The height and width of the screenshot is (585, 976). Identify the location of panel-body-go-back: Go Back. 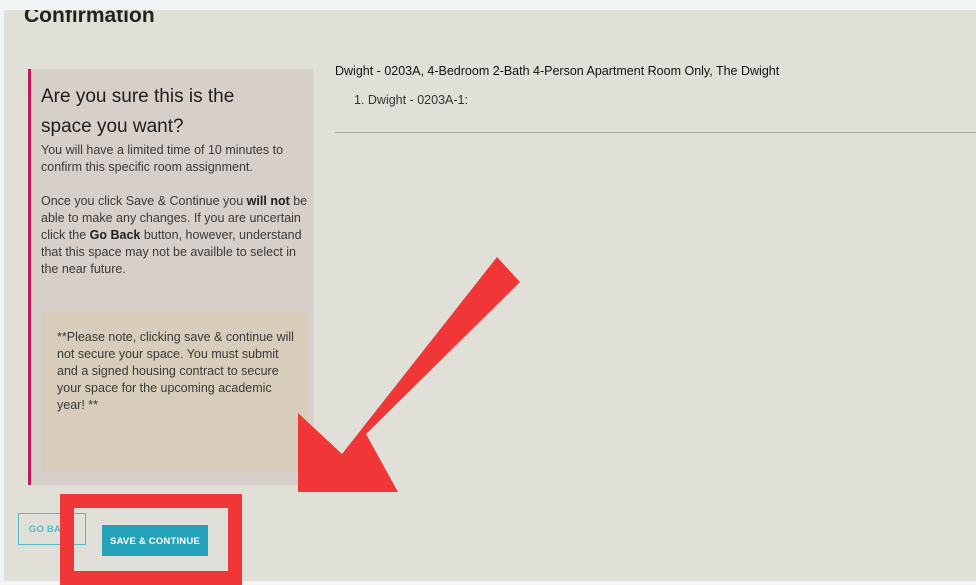
(115, 235).